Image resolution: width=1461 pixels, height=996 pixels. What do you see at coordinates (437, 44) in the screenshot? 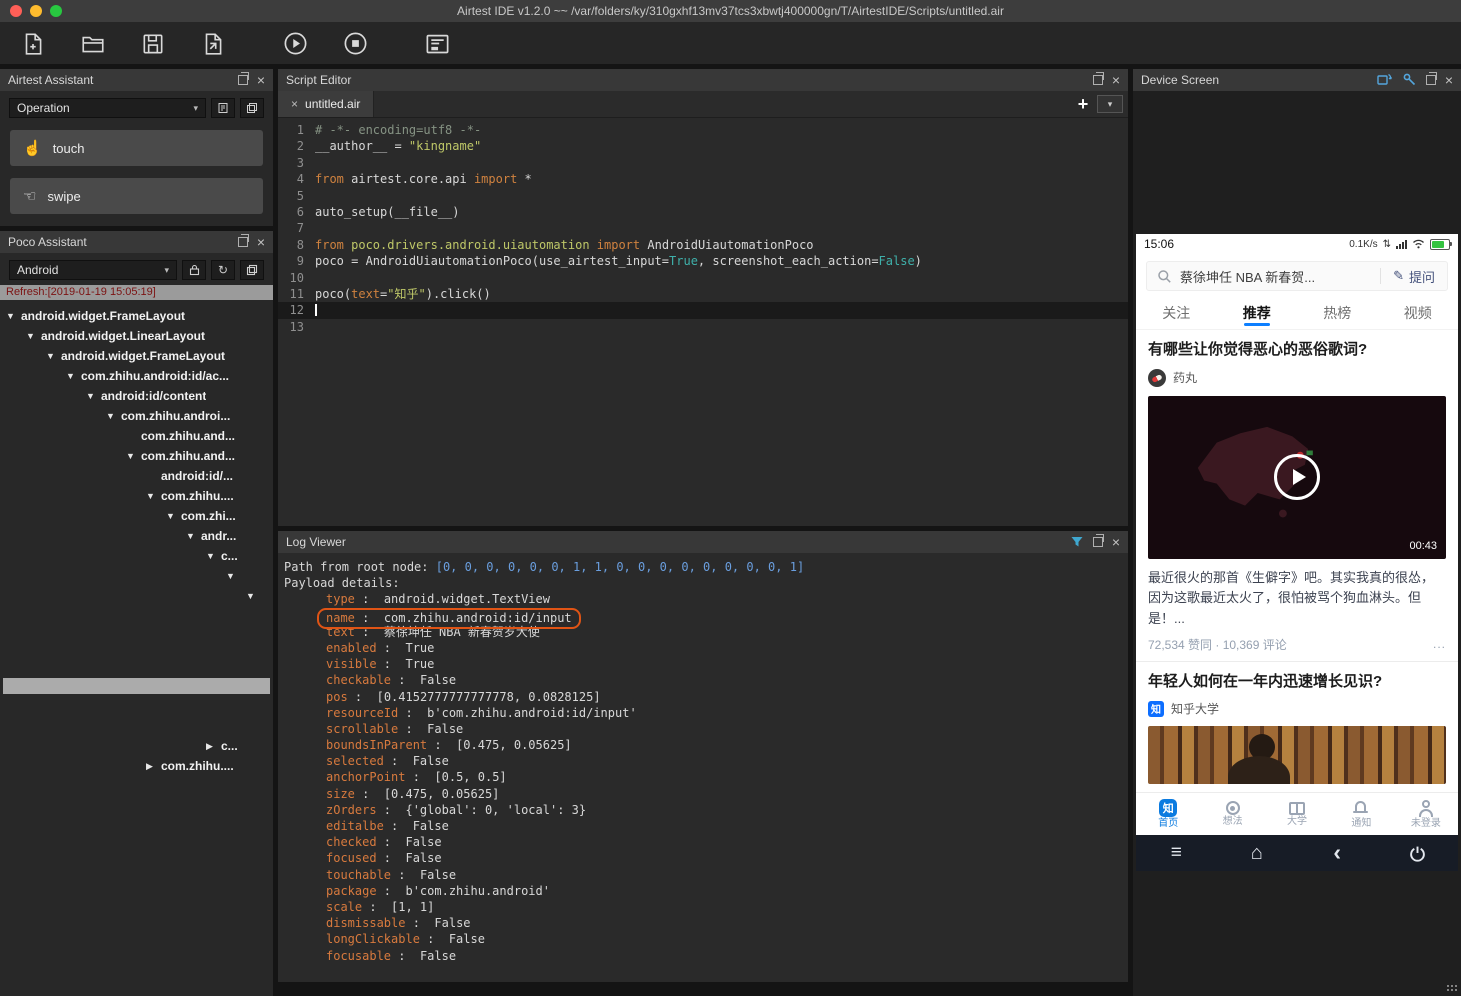
I see `view-log-button` at bounding box center [437, 44].